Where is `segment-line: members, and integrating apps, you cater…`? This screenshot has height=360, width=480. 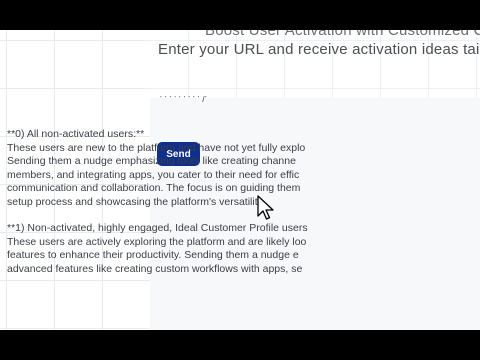 segment-line: members, and integrating apps, you cater… is located at coordinates (177, 176).